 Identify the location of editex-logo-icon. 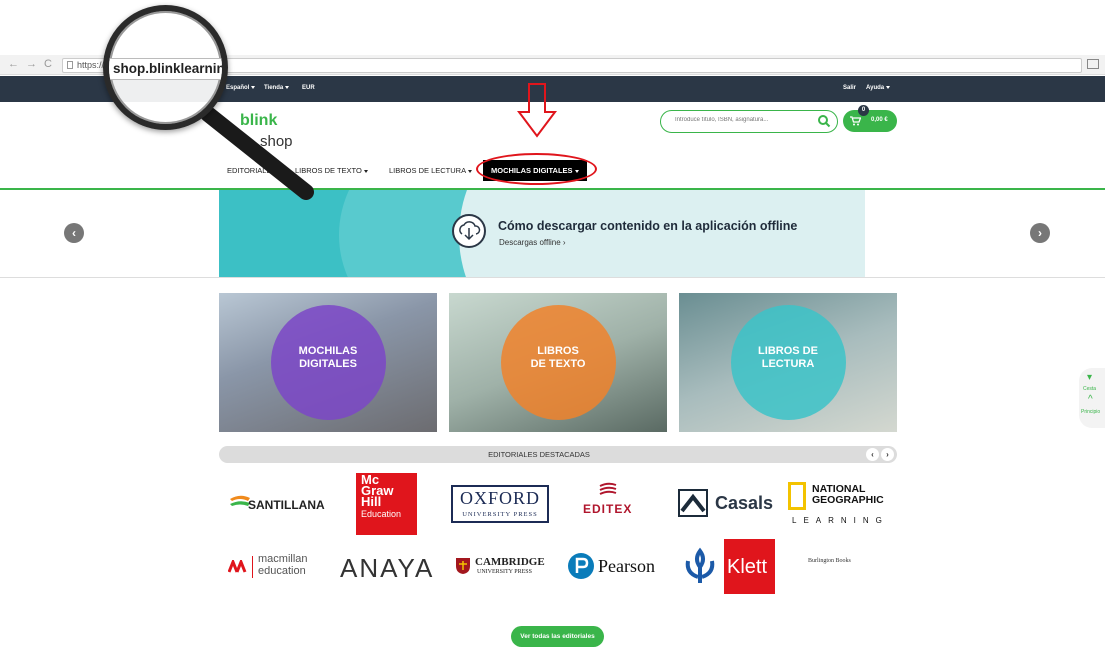
(608, 488).